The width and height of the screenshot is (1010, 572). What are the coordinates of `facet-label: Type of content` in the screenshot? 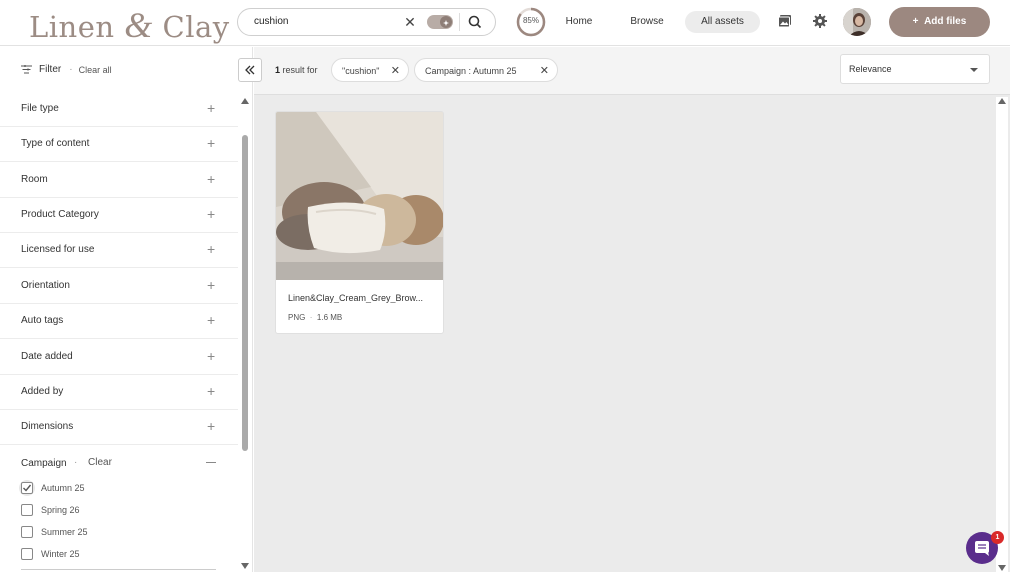 It's located at (55, 143).